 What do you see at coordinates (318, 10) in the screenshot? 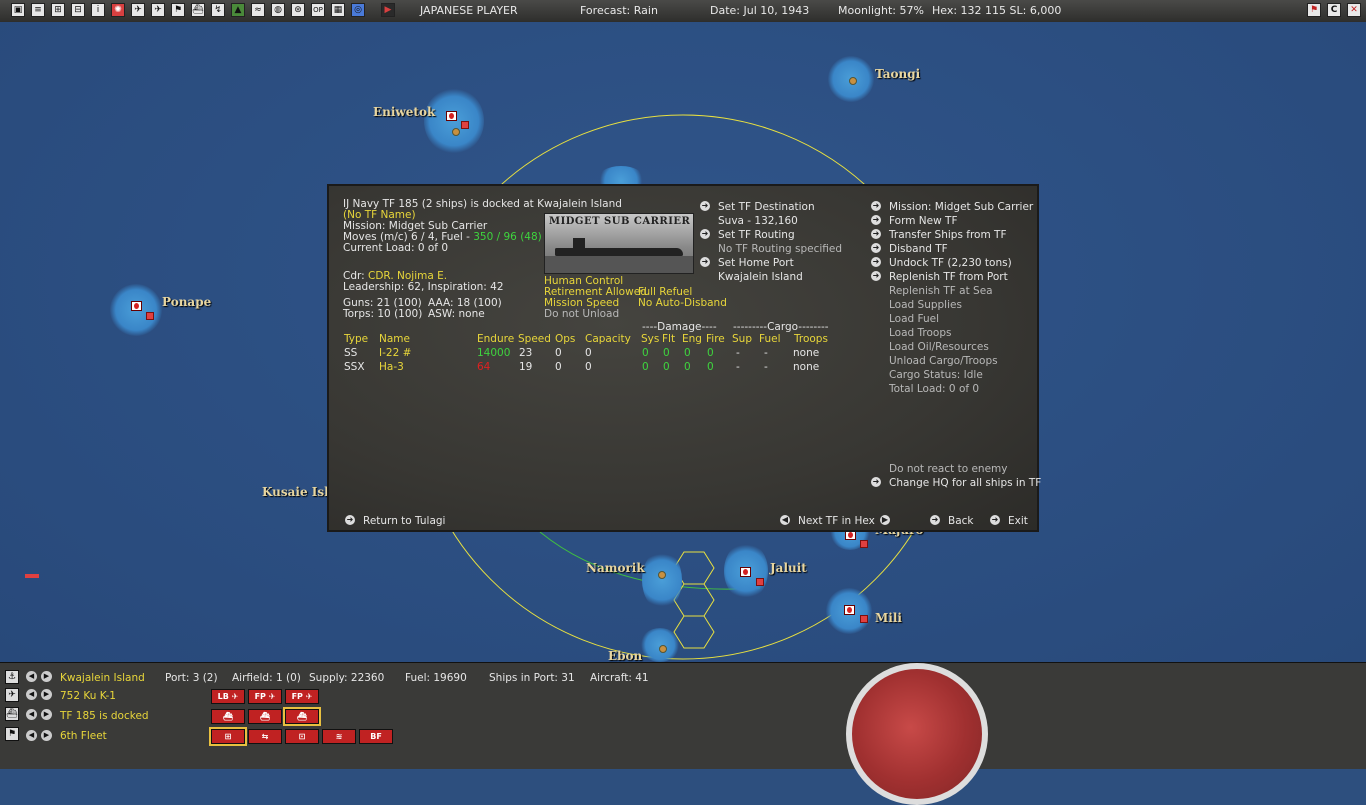
I see `op-icon: OP` at bounding box center [318, 10].